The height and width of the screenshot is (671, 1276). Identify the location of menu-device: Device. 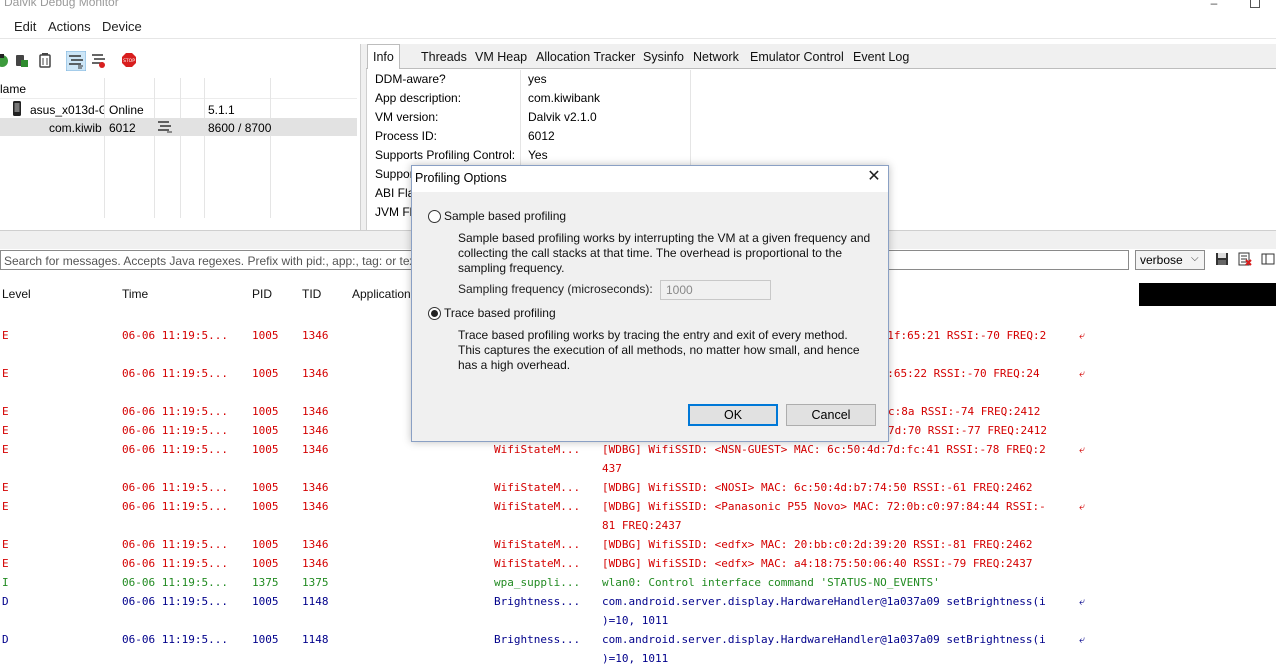
(122, 26).